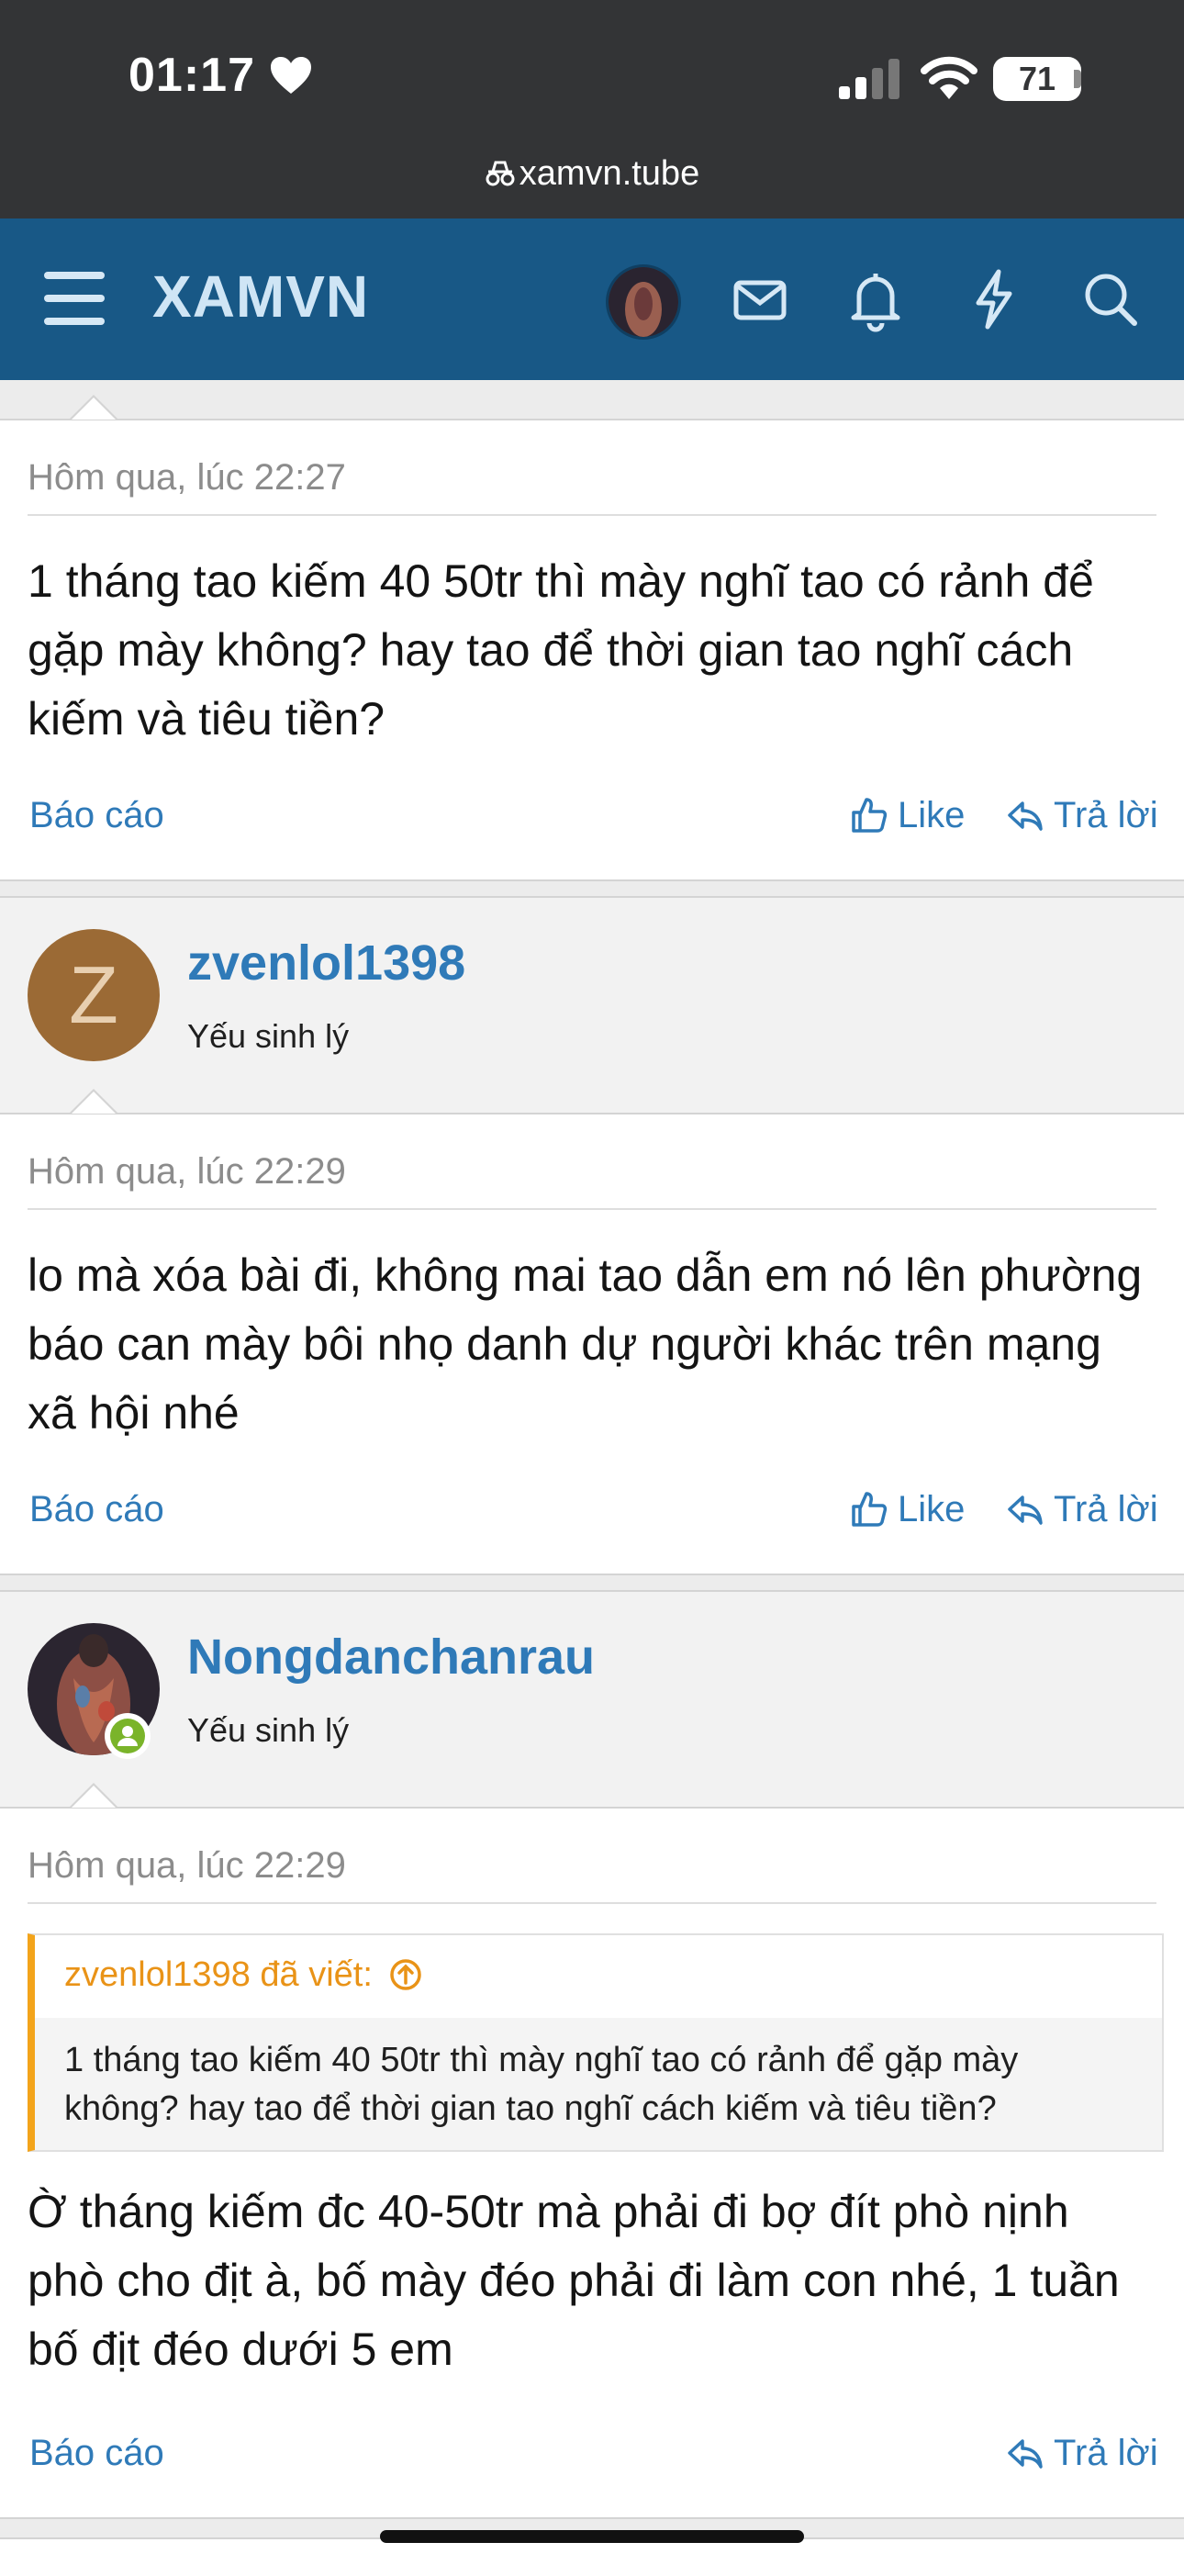 The height and width of the screenshot is (2576, 1184). I want to click on post-author-bar: Nongdanchanrau Yếu sinh lý, so click(592, 1698).